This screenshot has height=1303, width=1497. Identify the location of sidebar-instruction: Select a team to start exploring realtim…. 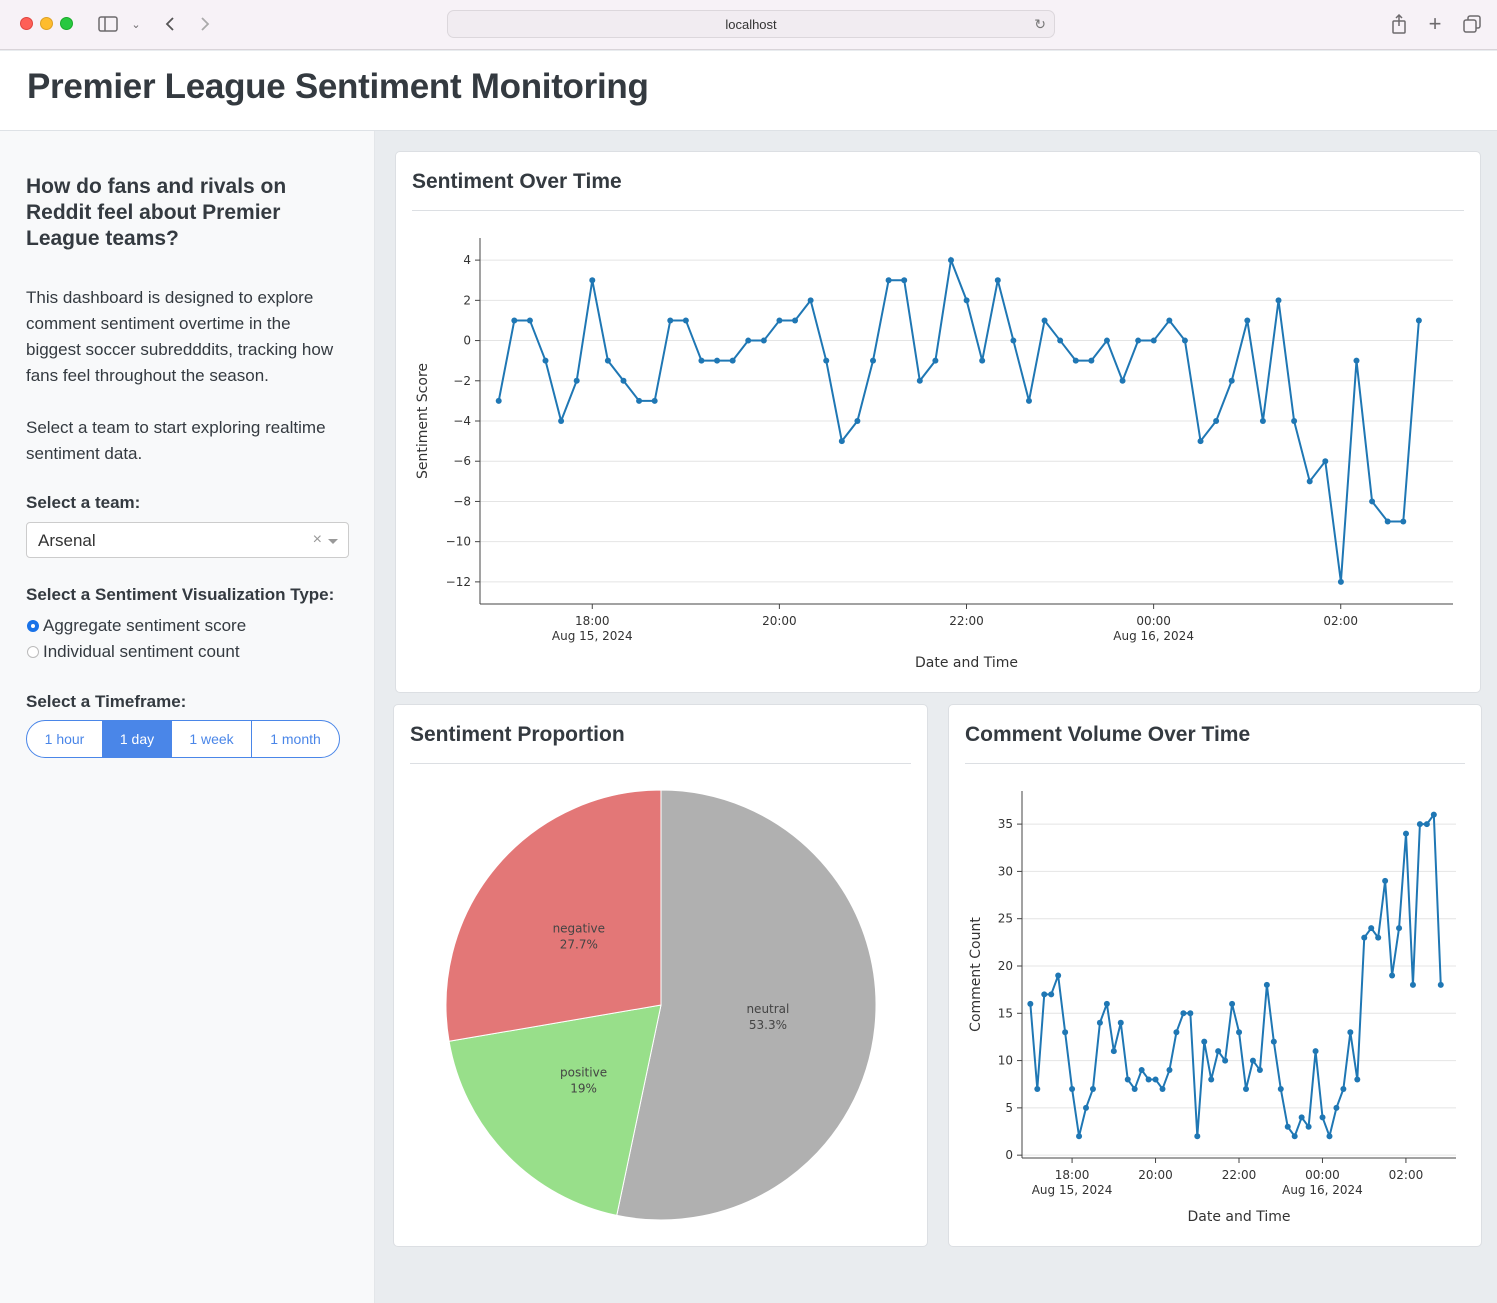
(176, 440).